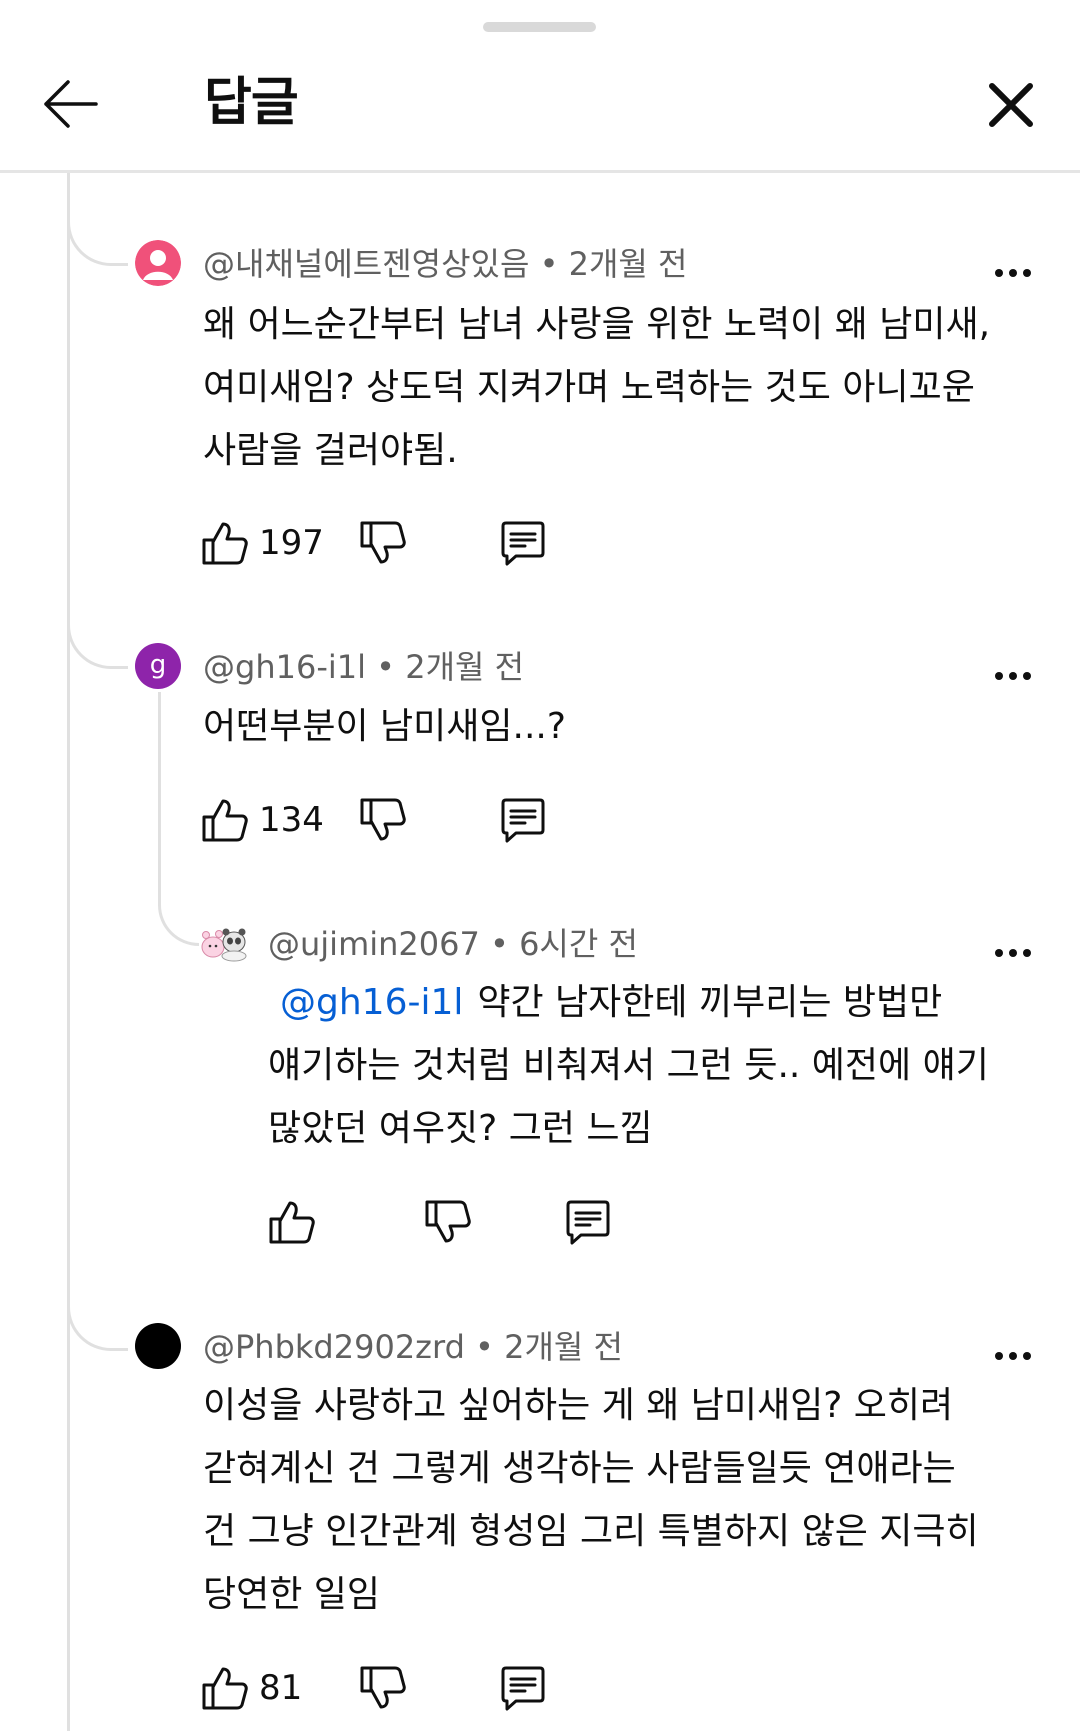 The height and width of the screenshot is (1731, 1080). Describe the element at coordinates (591, 1531) in the screenshot. I see `comment-text-line: 건 그냥 인간관계 형성임 그리 특별하지 않은 지극히` at that location.